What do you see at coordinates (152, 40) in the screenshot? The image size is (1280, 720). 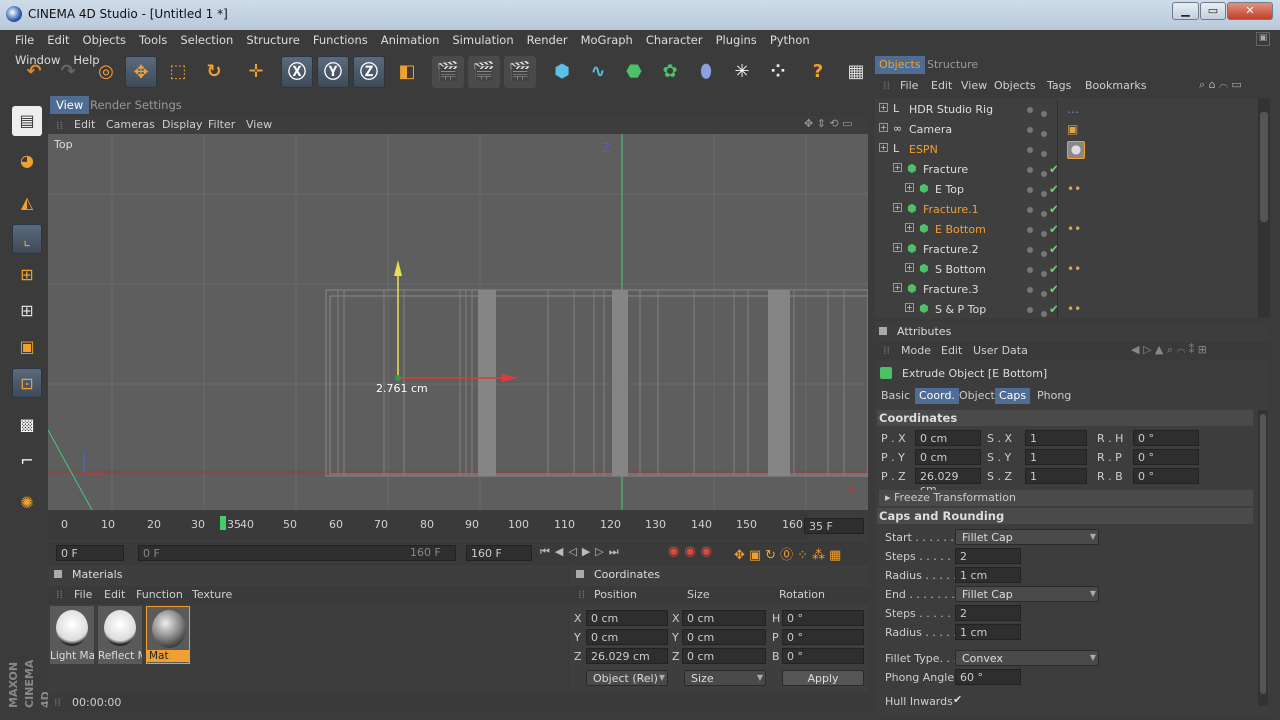 I see `menu-tools: Tools` at bounding box center [152, 40].